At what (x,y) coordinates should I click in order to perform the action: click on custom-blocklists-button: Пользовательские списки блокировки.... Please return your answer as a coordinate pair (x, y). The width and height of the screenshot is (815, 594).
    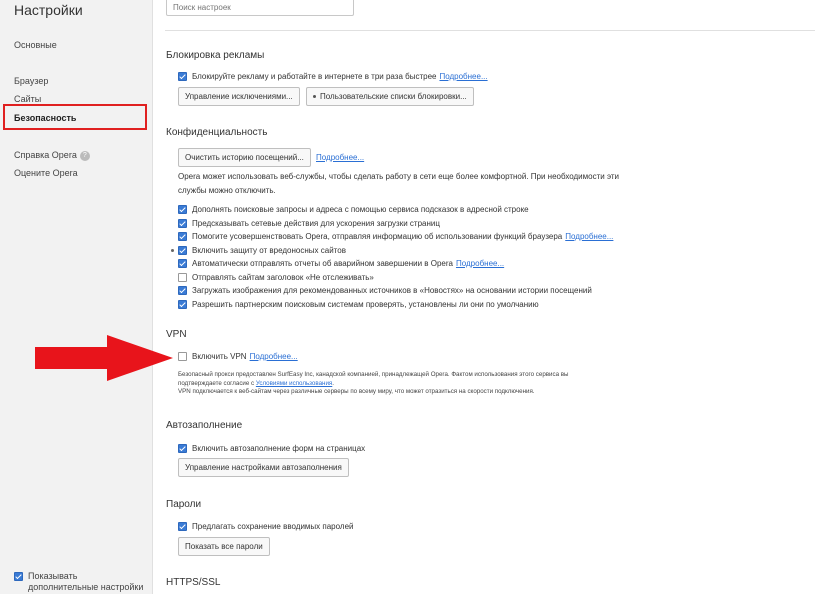
    Looking at the image, I should click on (390, 96).